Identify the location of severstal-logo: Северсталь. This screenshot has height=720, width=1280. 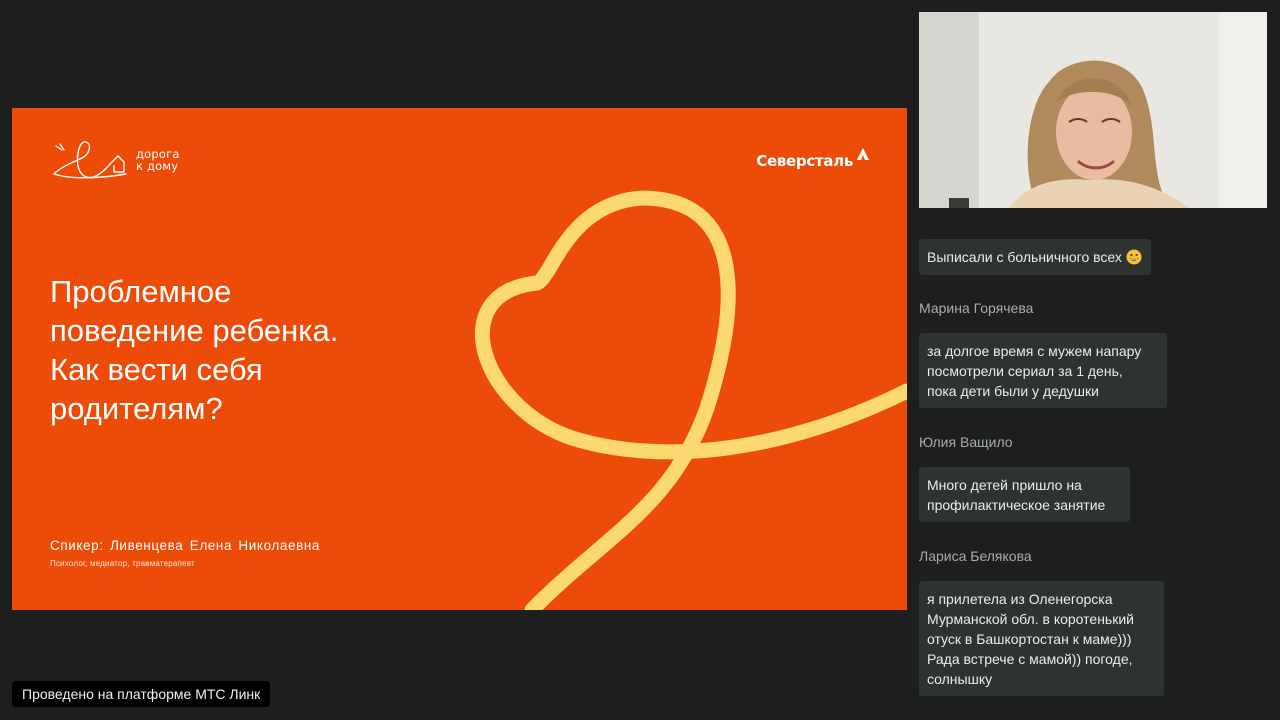
(813, 158).